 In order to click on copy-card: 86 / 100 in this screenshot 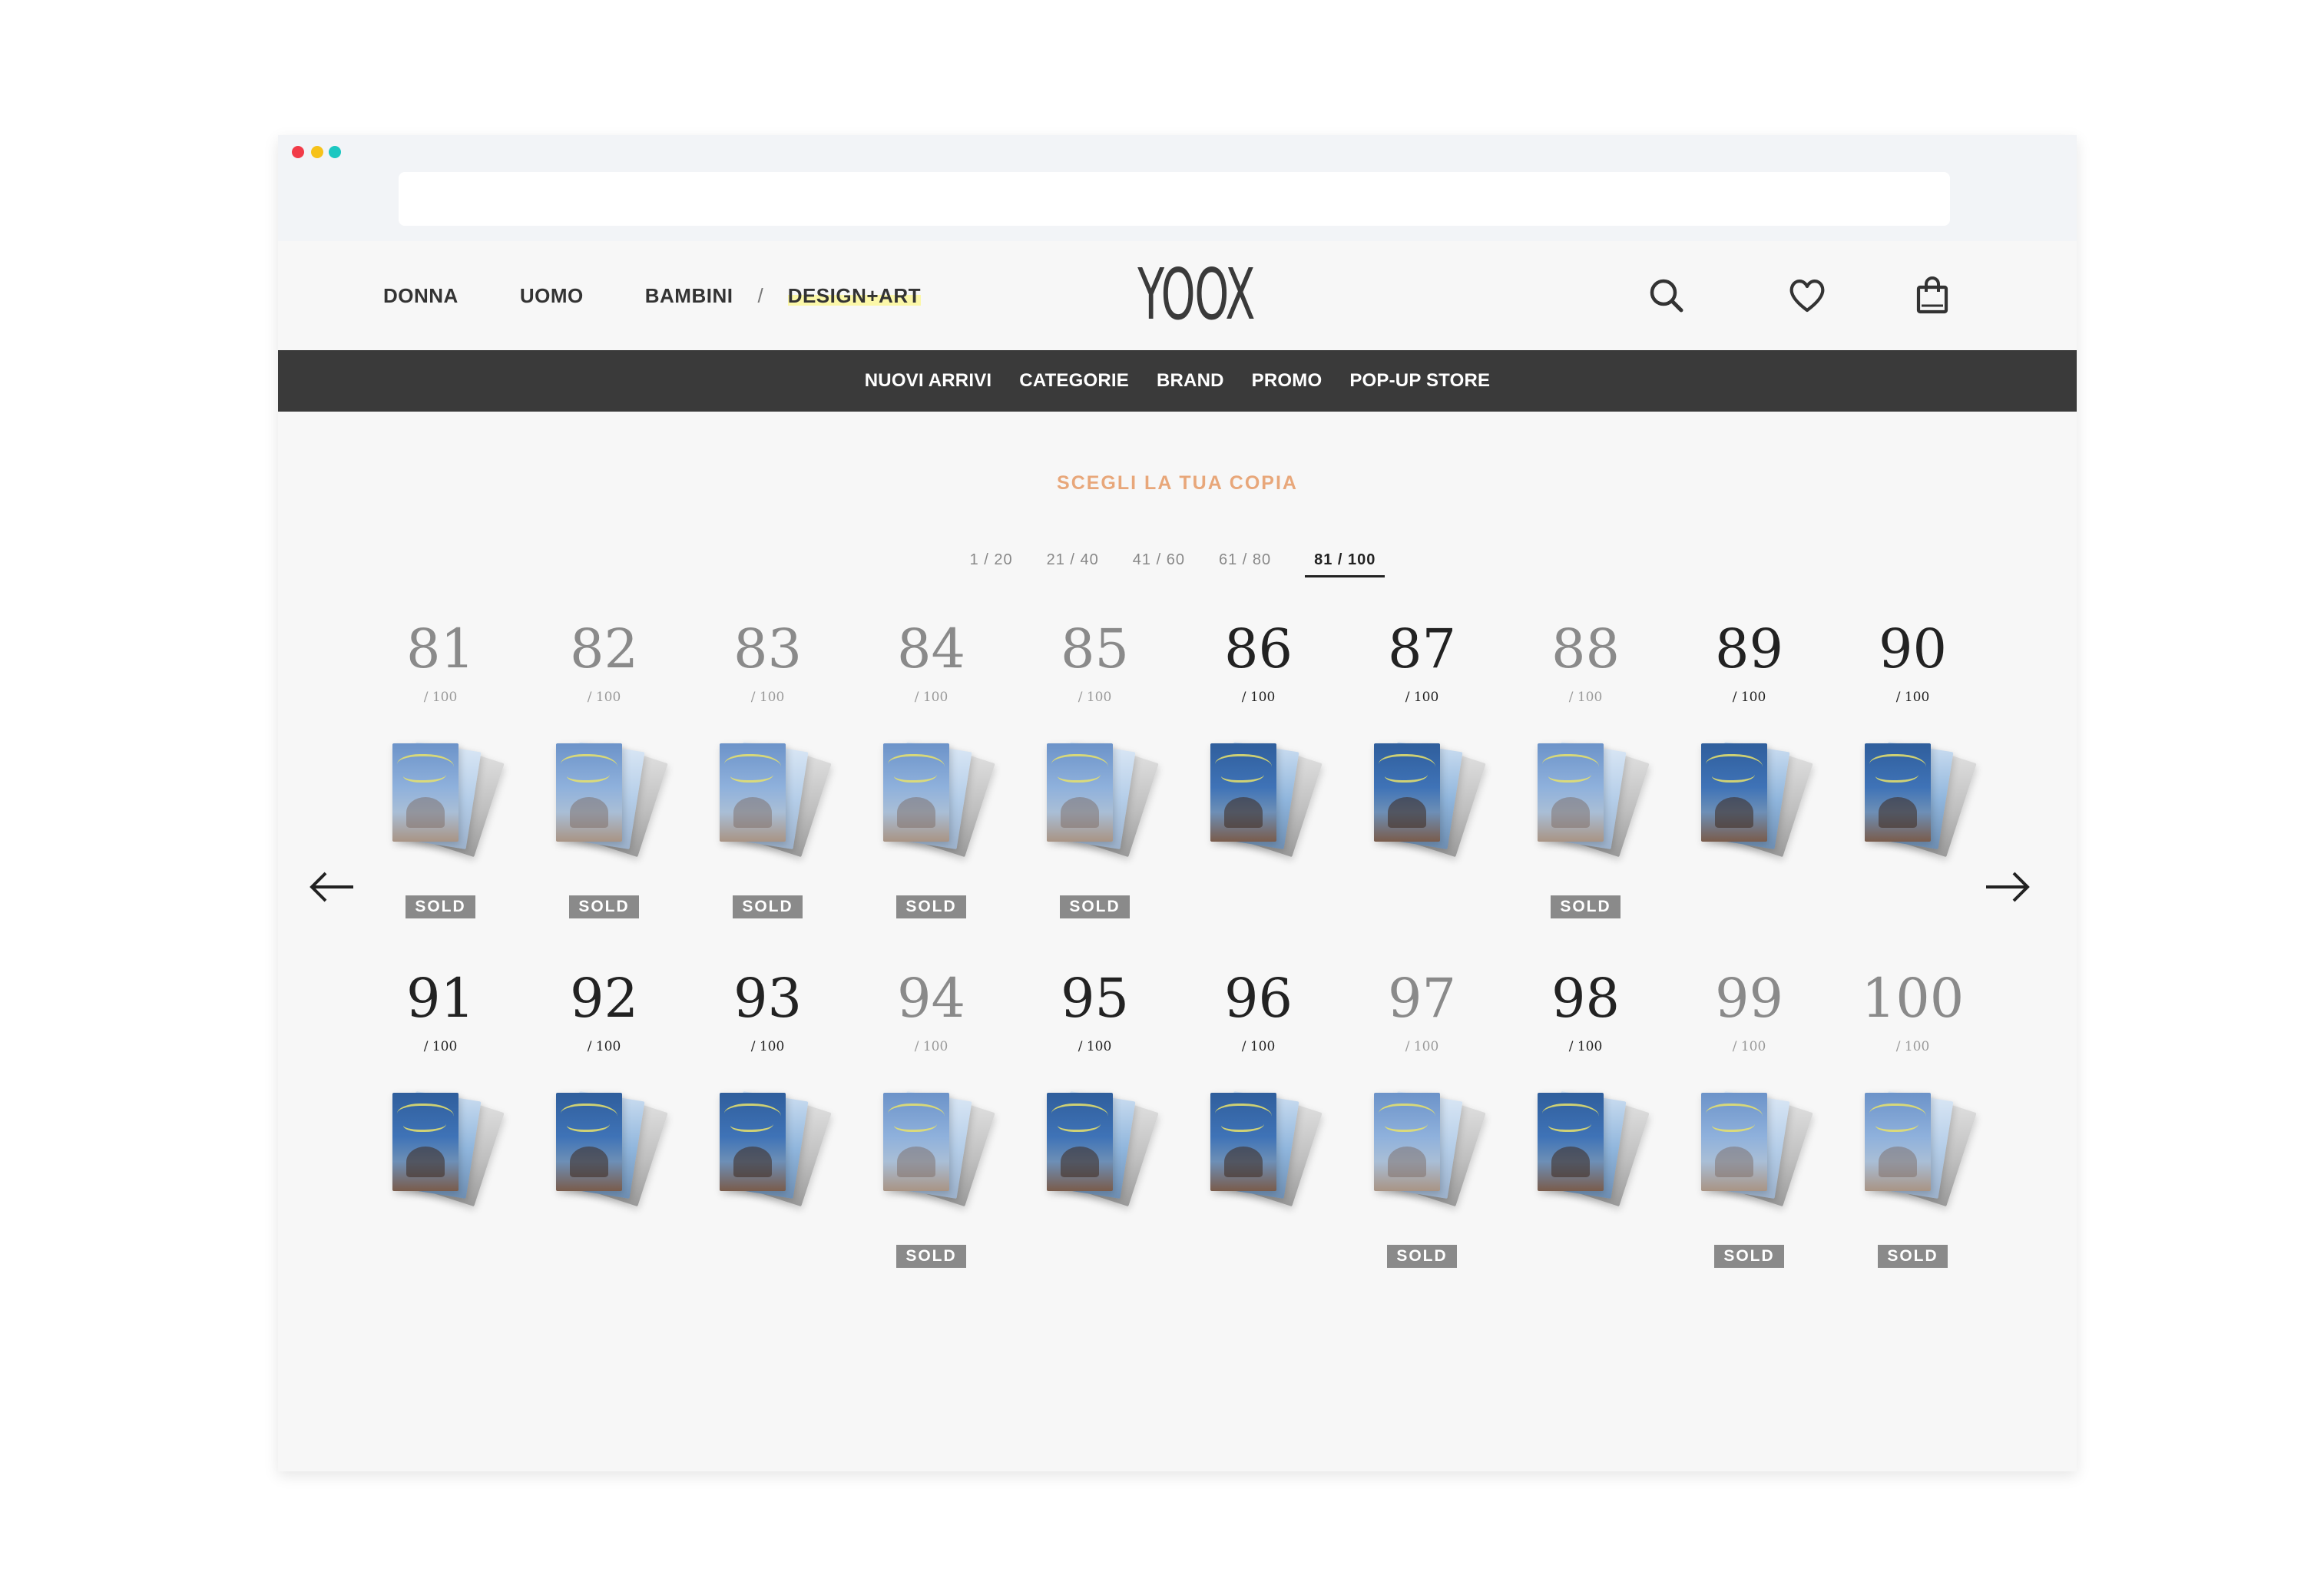, I will do `click(1258, 794)`.